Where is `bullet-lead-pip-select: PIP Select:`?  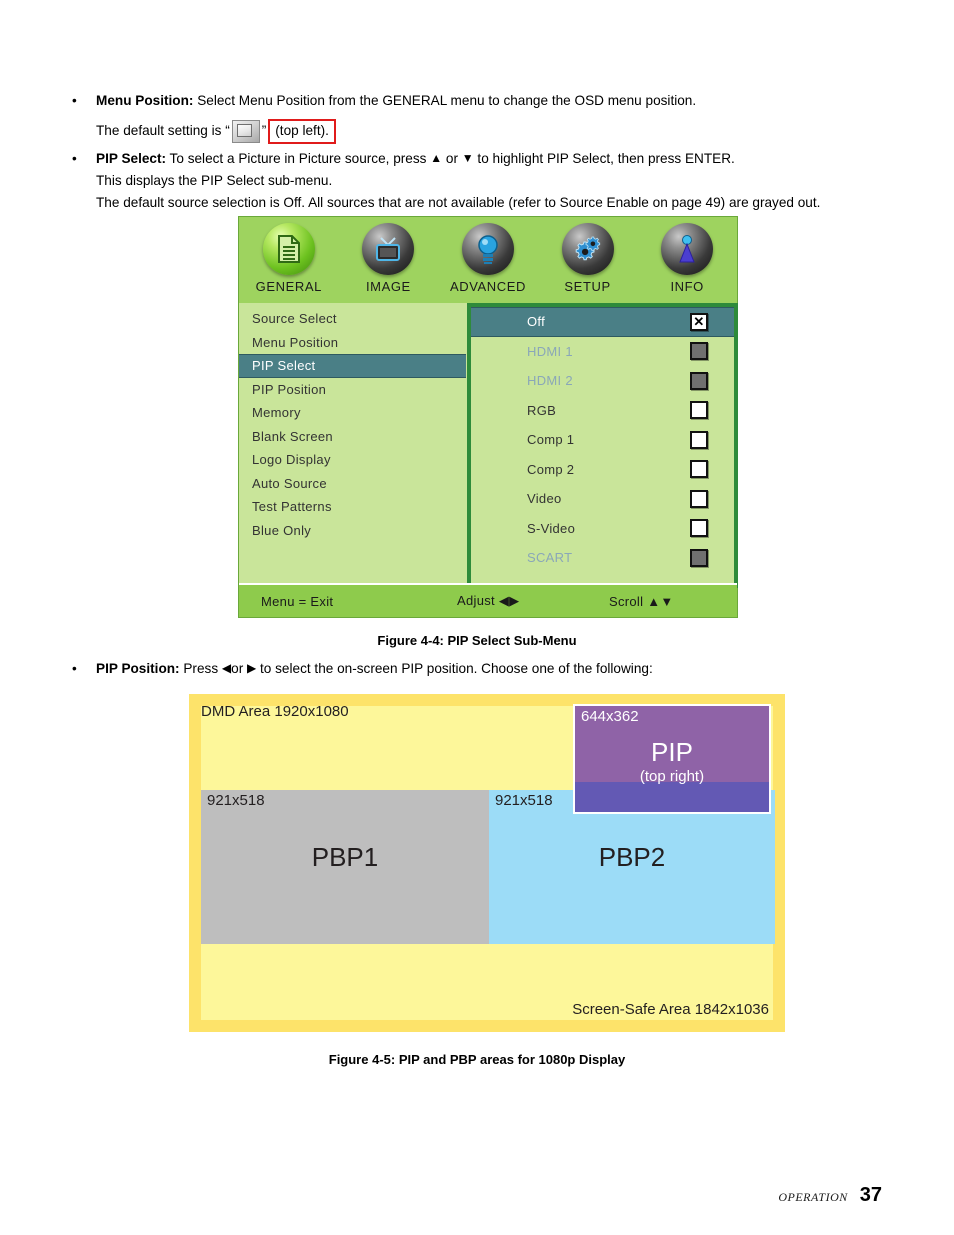
bullet-lead-pip-select: PIP Select: is located at coordinates (131, 158).